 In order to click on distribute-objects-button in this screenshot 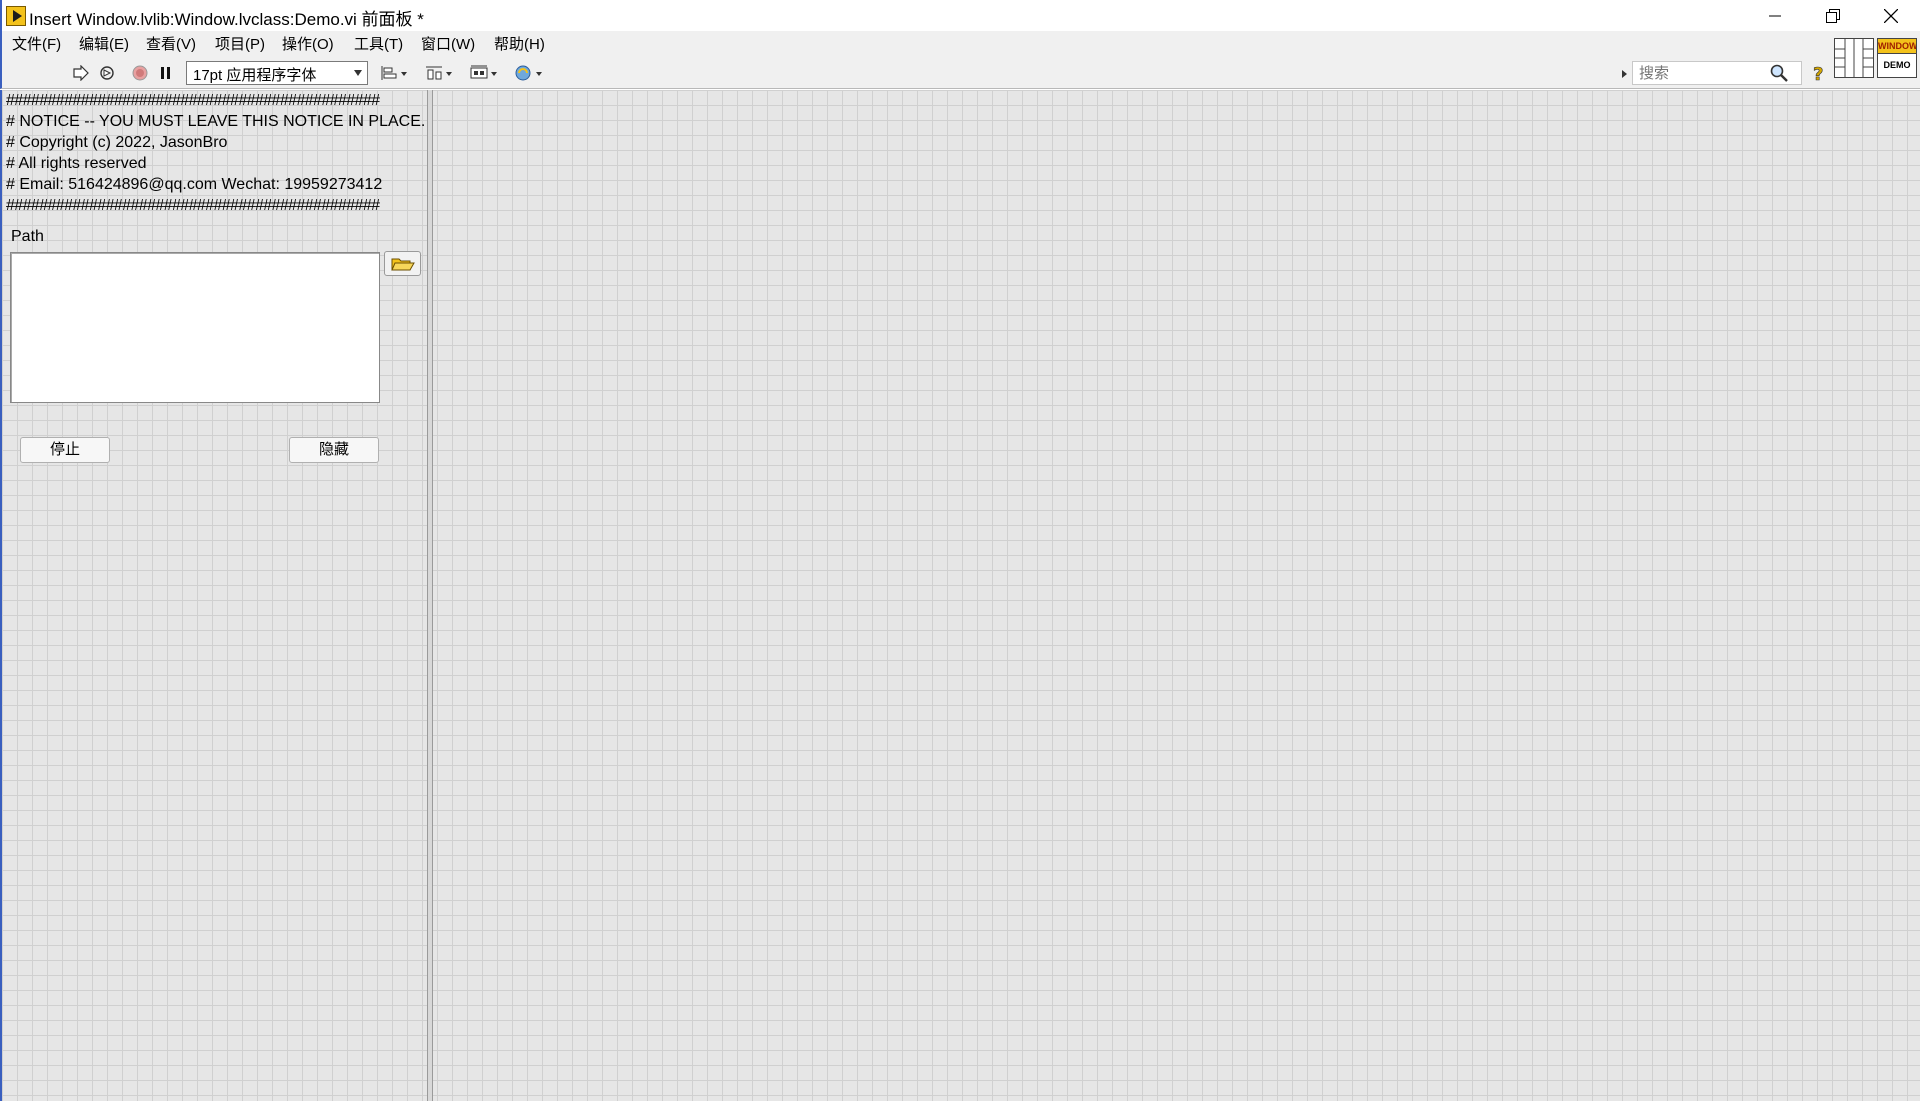, I will do `click(439, 73)`.